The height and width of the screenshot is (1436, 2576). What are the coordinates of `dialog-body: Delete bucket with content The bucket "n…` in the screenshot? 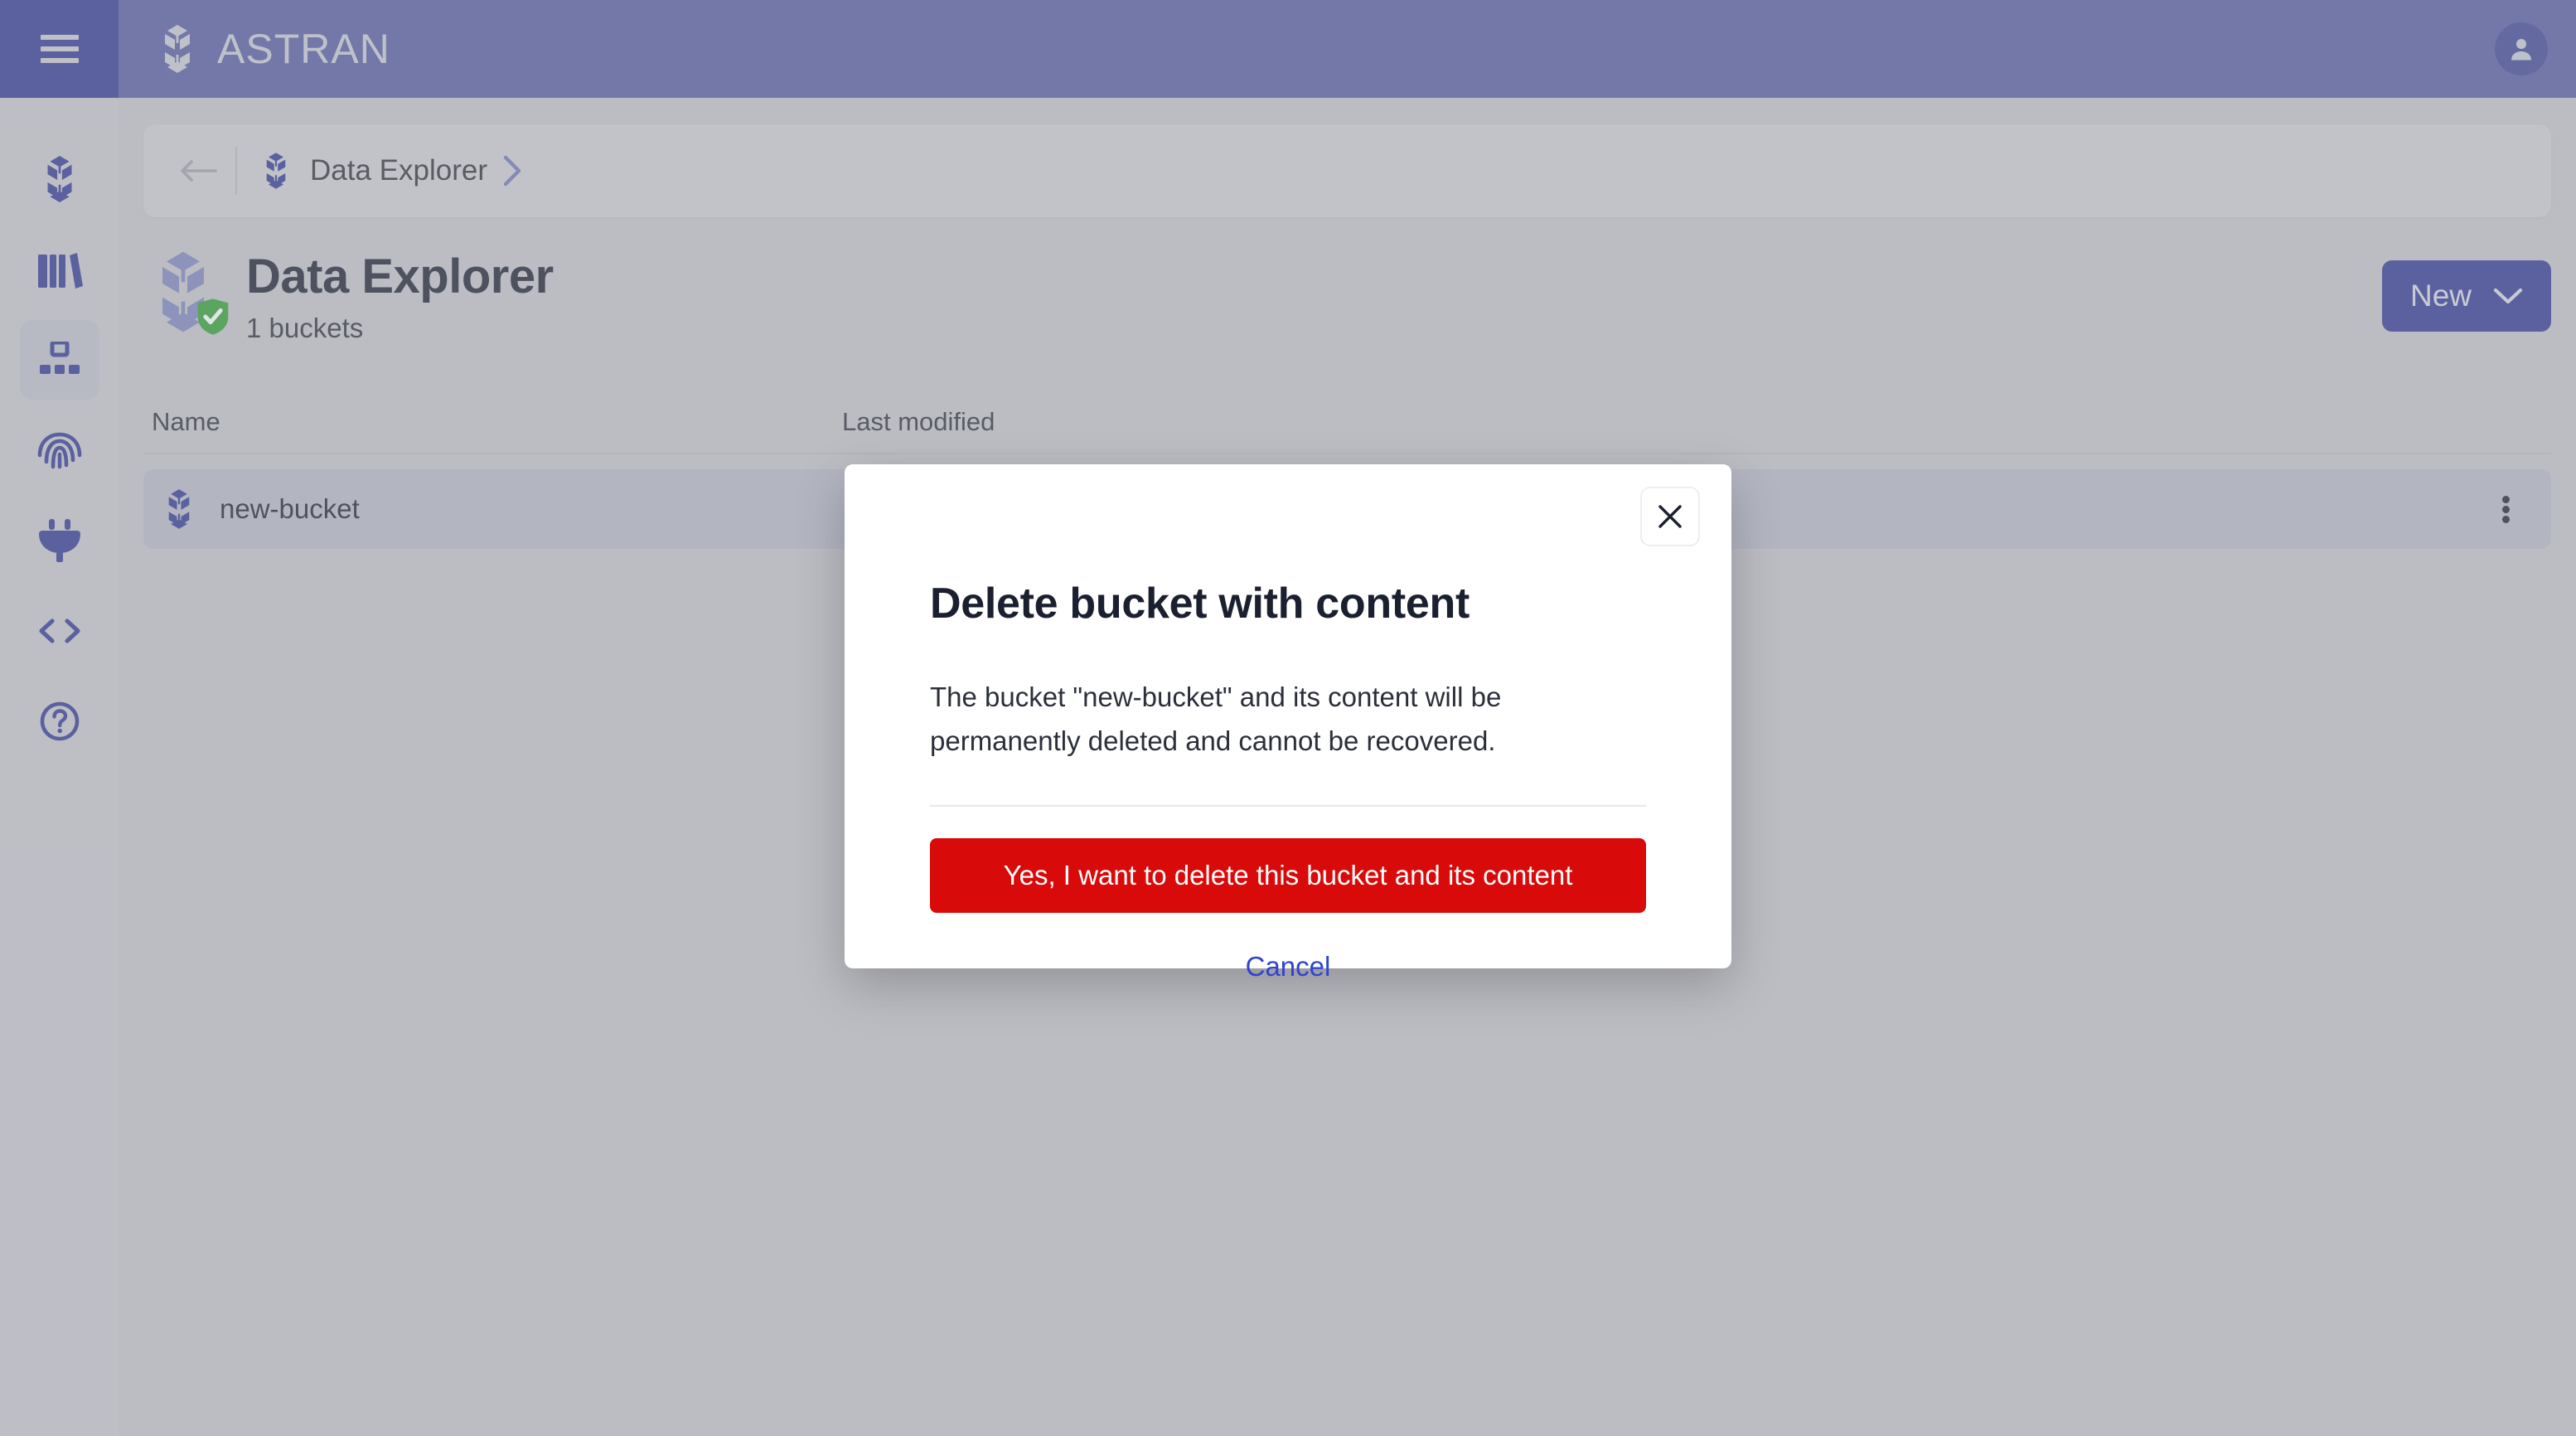 It's located at (1288, 723).